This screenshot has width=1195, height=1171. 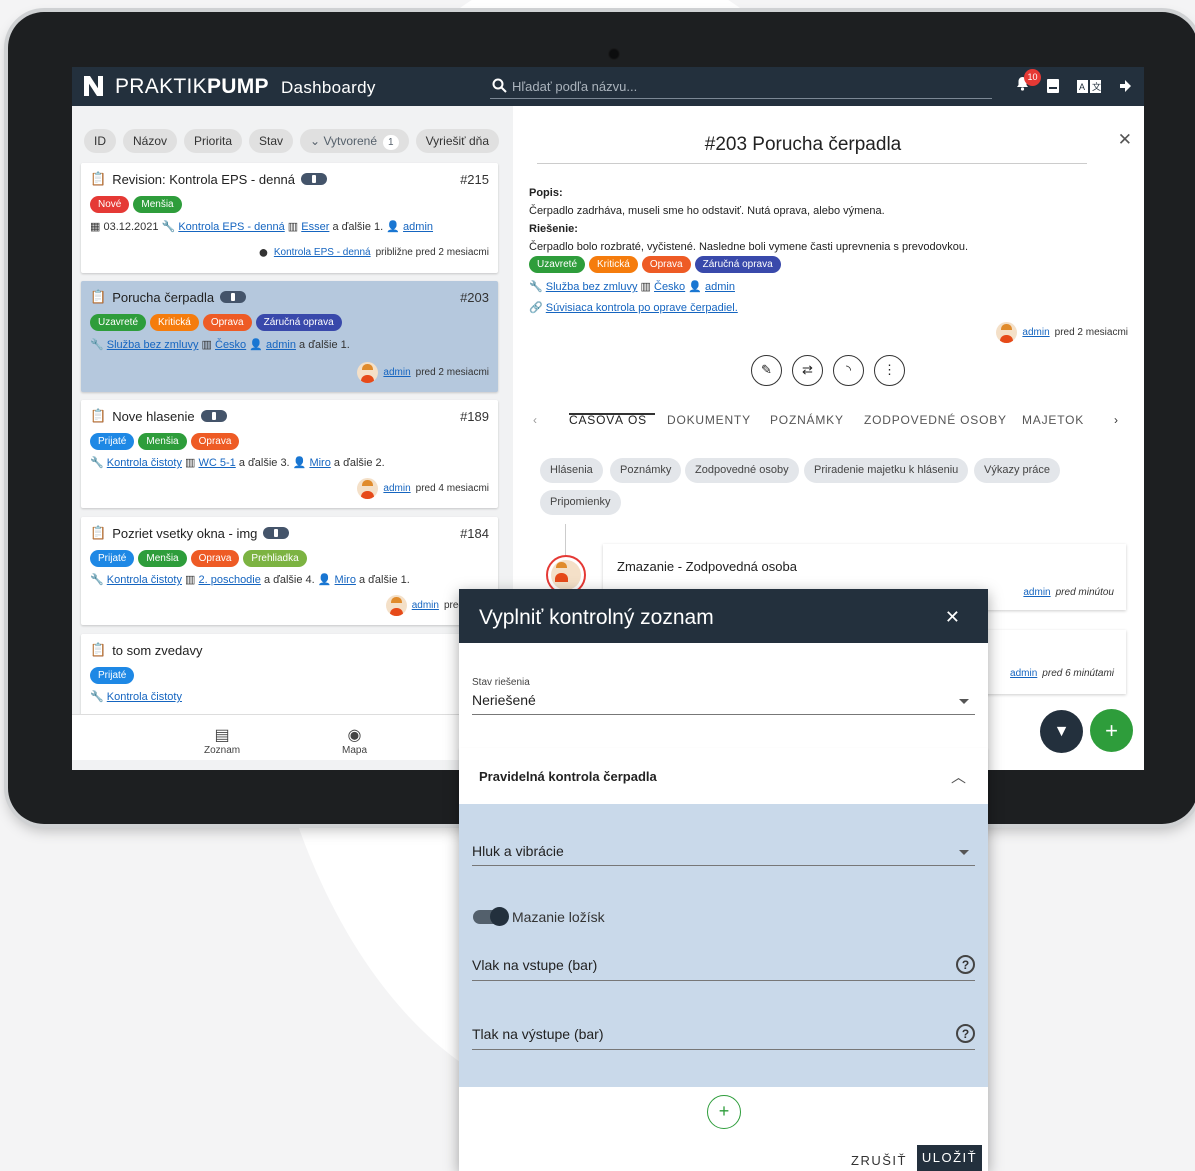 I want to click on checklist-section-header: Pravidelná kontrola čerpadla ︿, so click(x=723, y=776).